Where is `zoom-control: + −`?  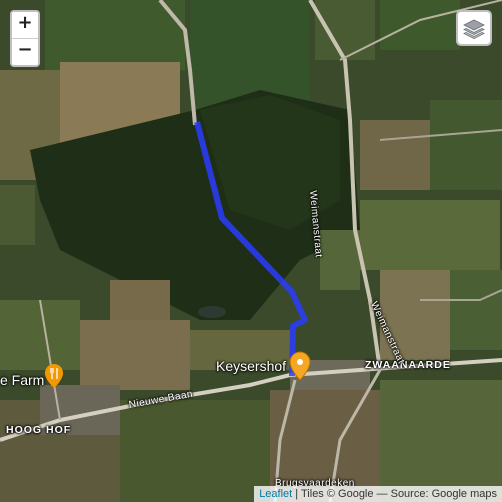
zoom-control: + − is located at coordinates (25, 38).